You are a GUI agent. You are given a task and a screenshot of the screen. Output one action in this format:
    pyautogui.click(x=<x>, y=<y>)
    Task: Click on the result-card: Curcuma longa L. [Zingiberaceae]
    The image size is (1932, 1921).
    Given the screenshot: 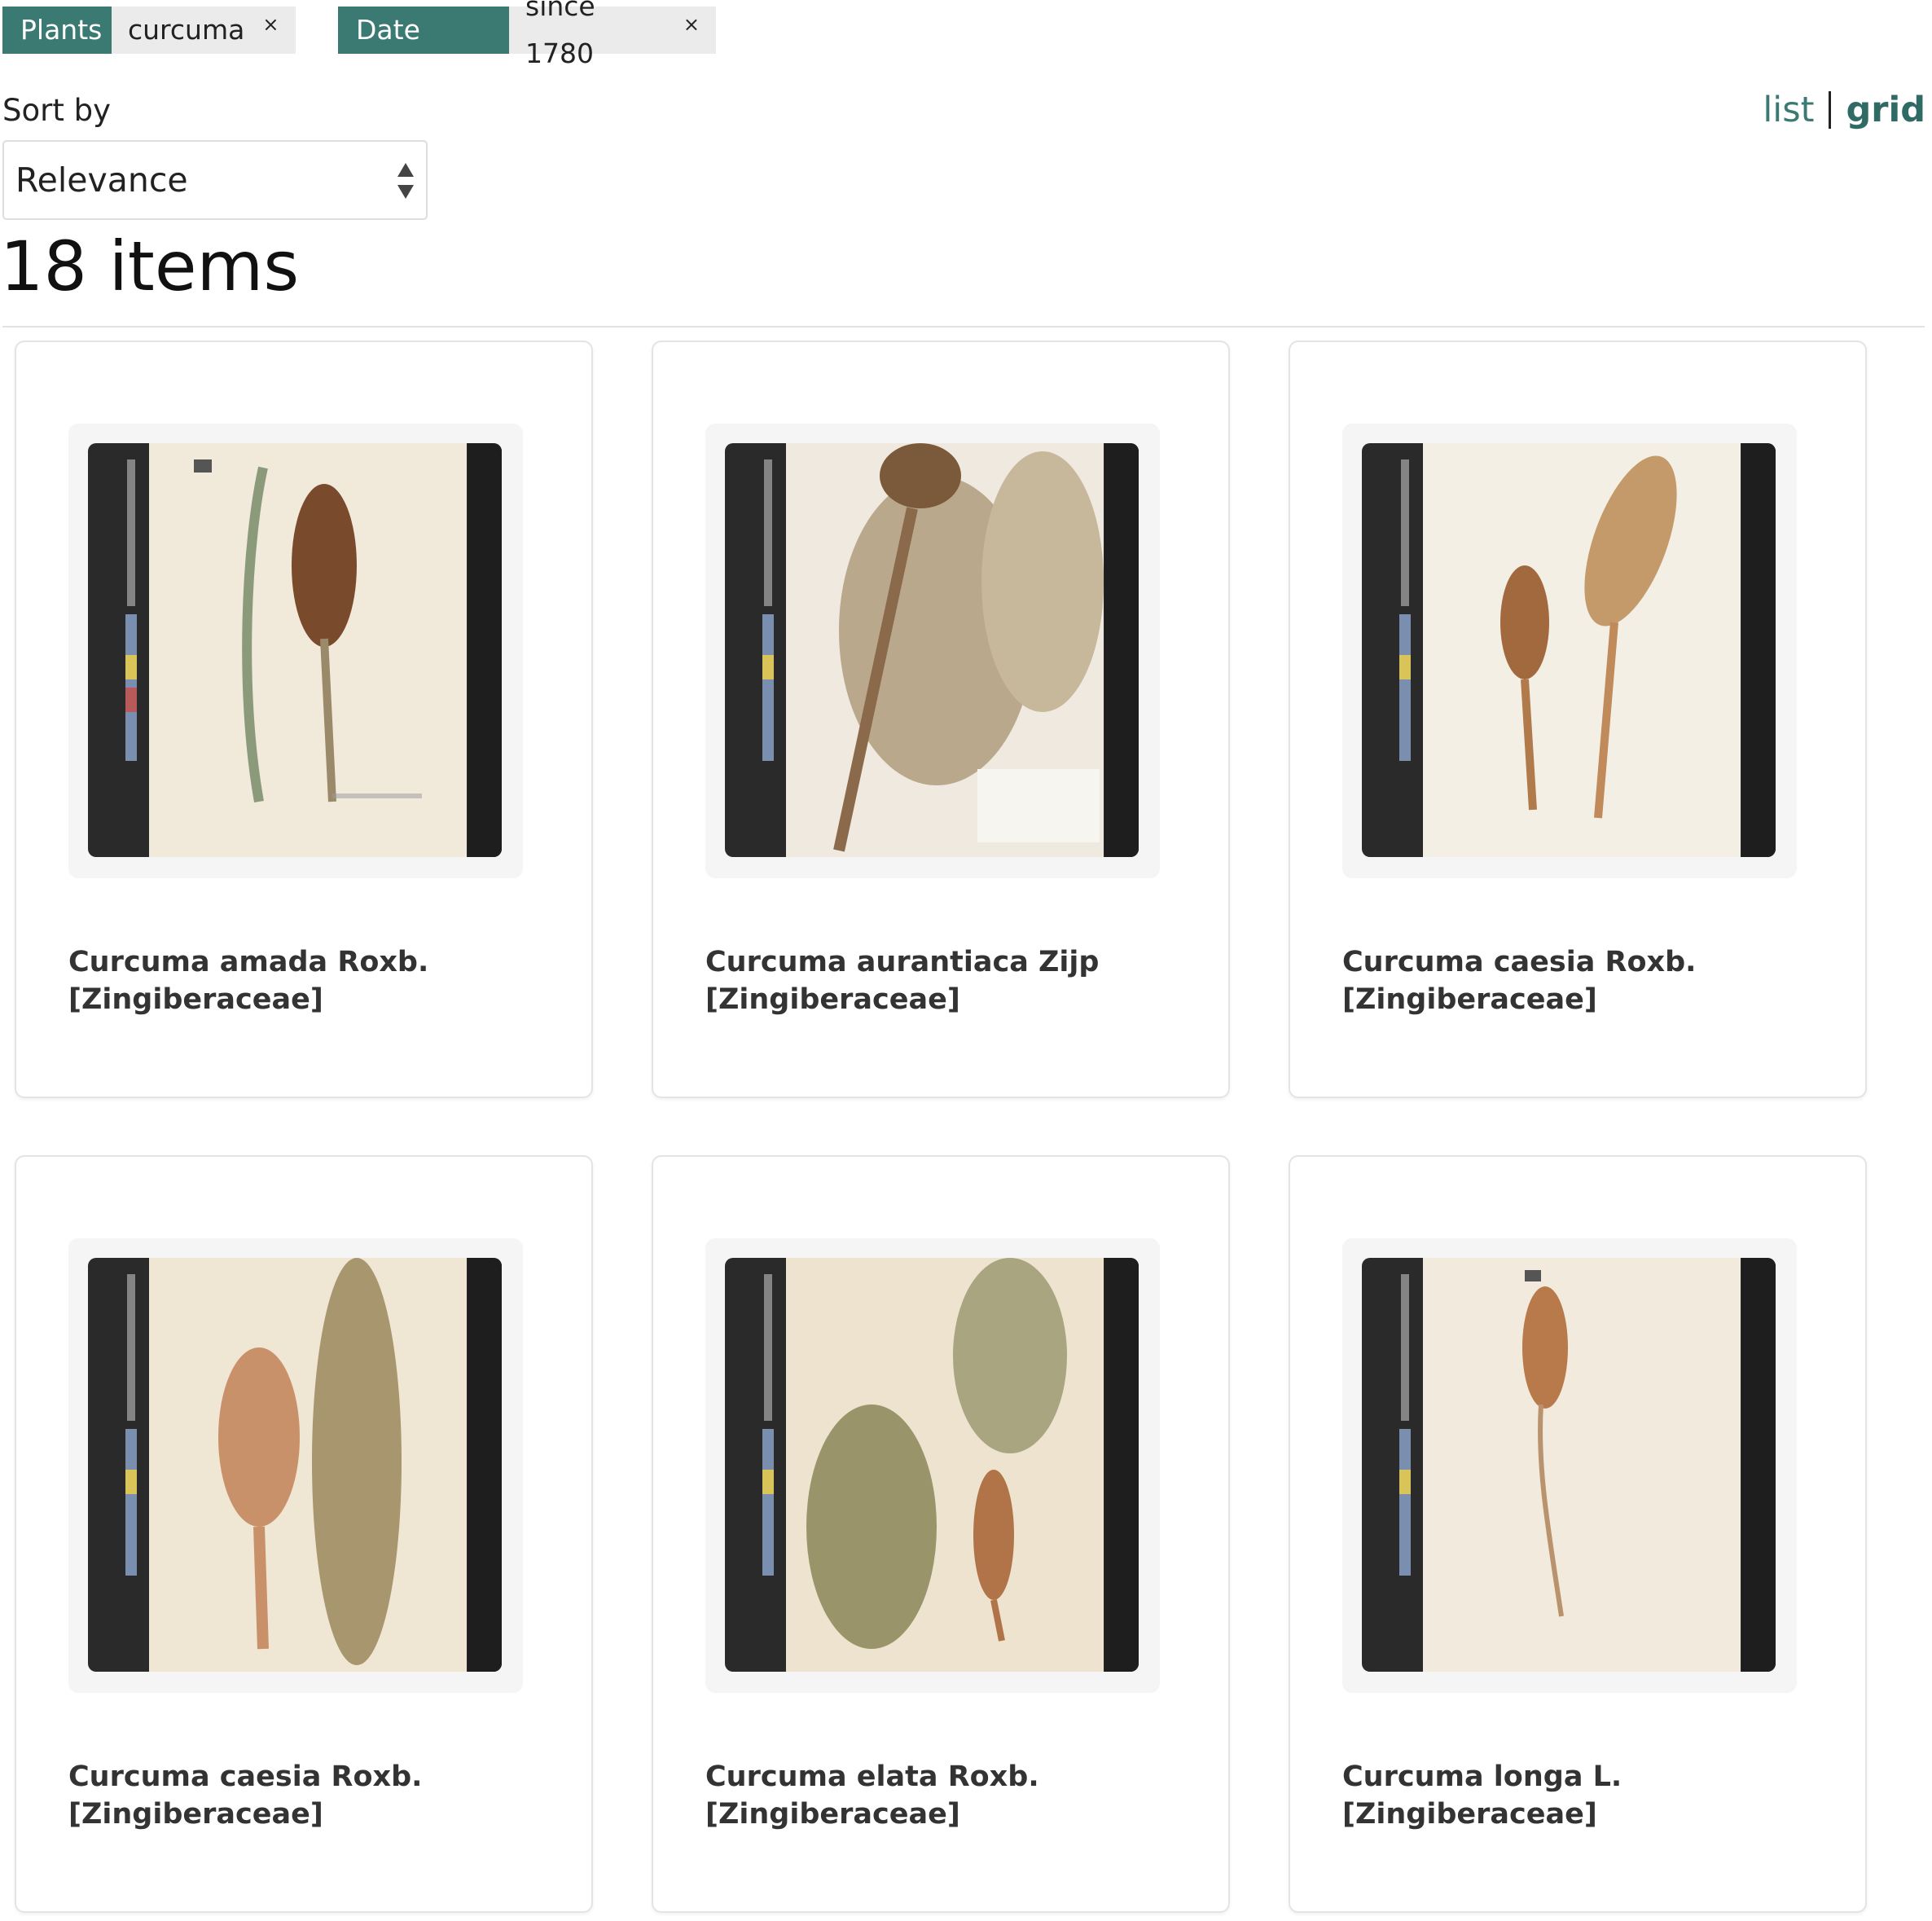 What is the action you would take?
    pyautogui.click(x=1578, y=1534)
    